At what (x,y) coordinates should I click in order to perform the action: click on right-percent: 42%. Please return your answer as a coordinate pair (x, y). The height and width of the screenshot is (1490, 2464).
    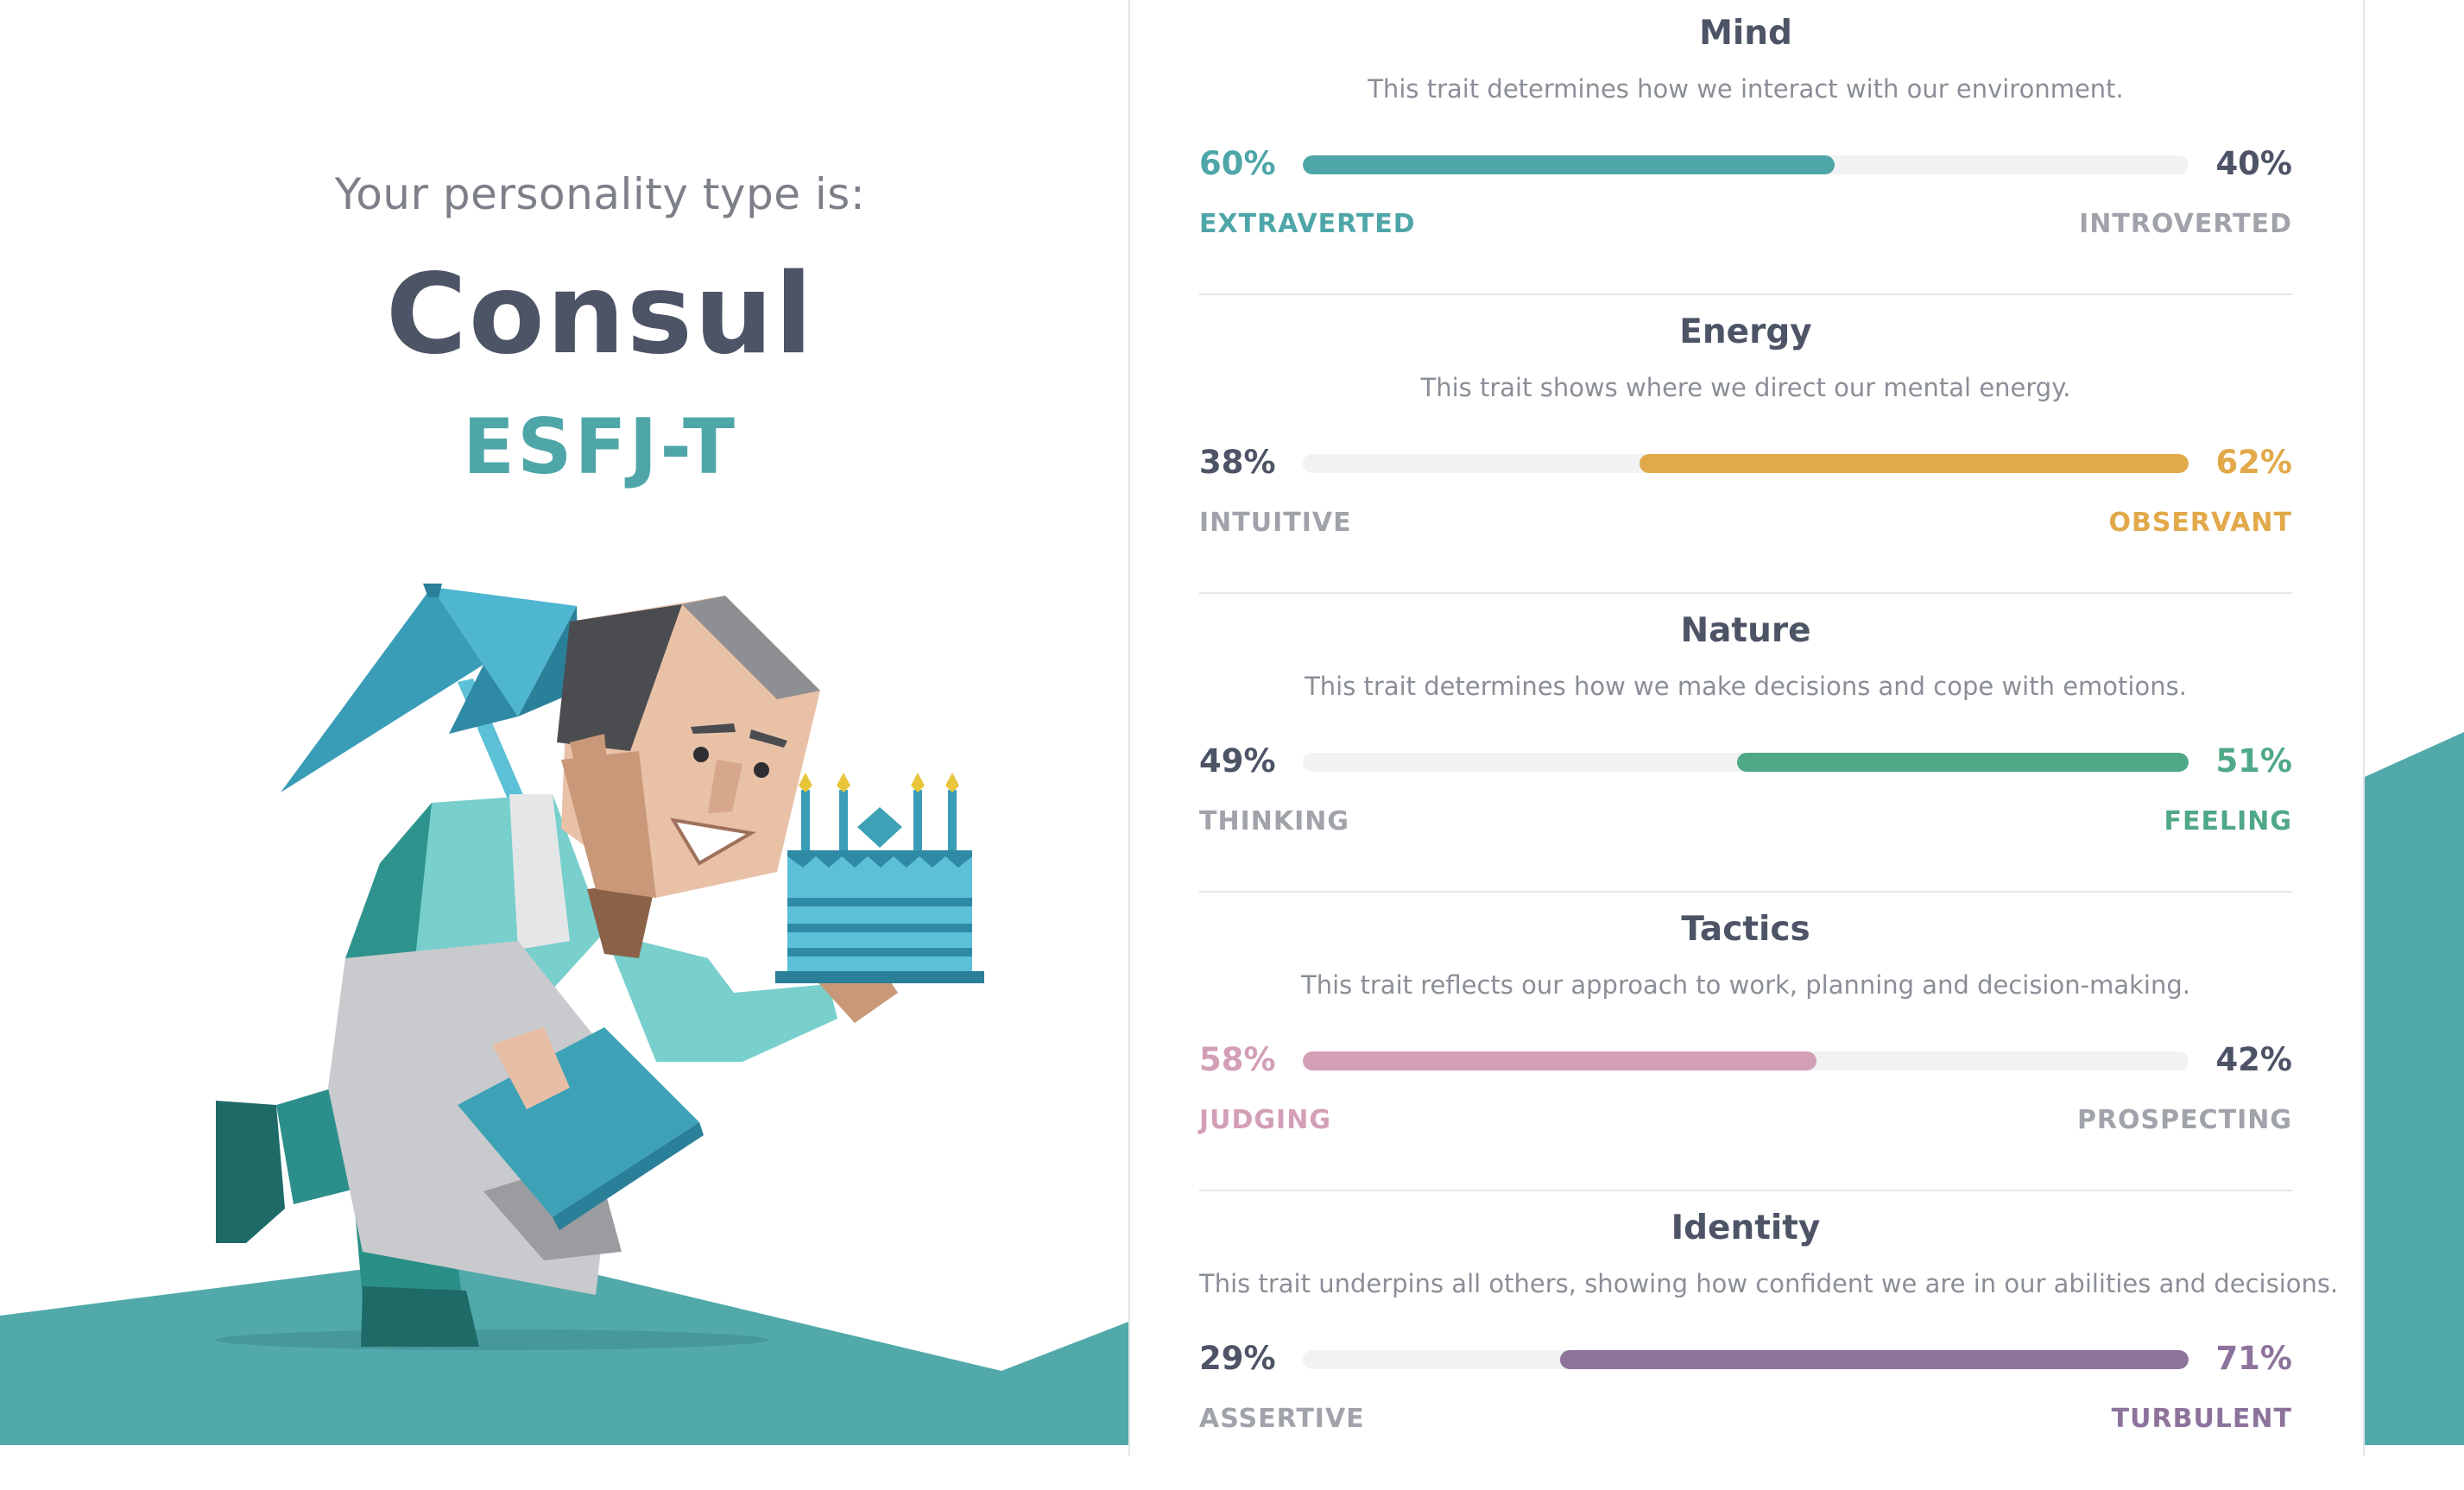
    Looking at the image, I should click on (2253, 1059).